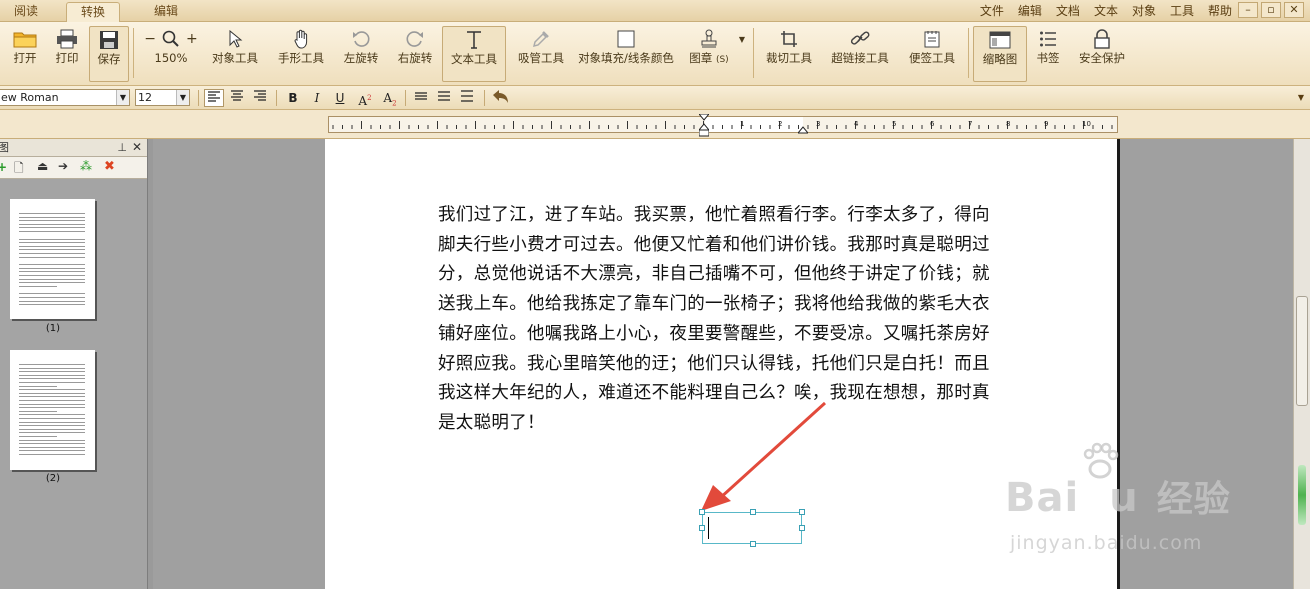  What do you see at coordinates (421, 98) in the screenshot?
I see `line-spacing-1-button` at bounding box center [421, 98].